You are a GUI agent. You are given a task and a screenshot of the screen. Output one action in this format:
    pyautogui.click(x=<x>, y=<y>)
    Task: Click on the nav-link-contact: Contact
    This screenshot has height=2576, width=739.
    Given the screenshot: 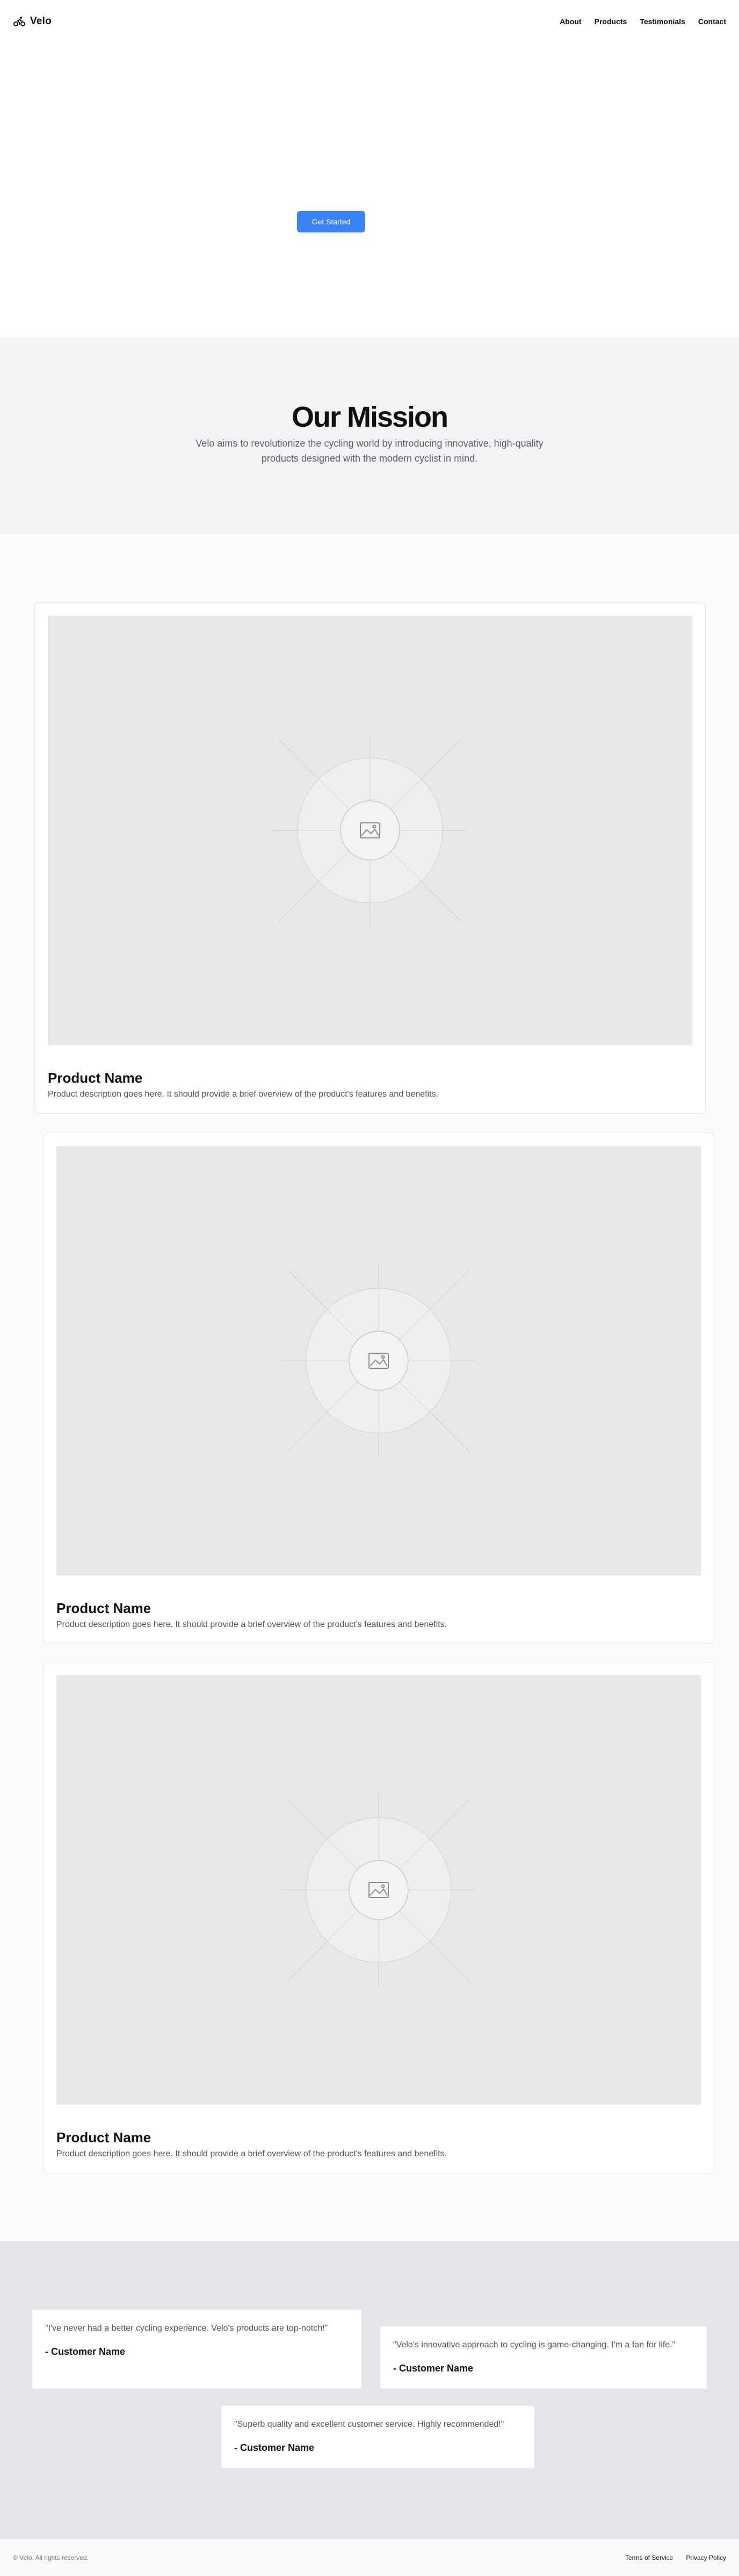 What is the action you would take?
    pyautogui.click(x=712, y=21)
    